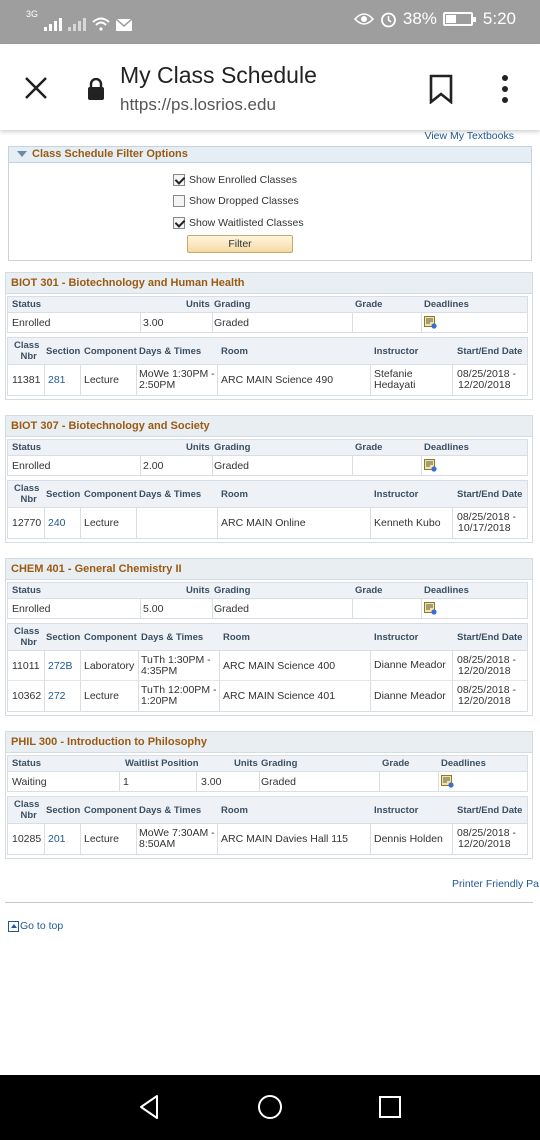  What do you see at coordinates (390, 1107) in the screenshot?
I see `recent-apps-icon` at bounding box center [390, 1107].